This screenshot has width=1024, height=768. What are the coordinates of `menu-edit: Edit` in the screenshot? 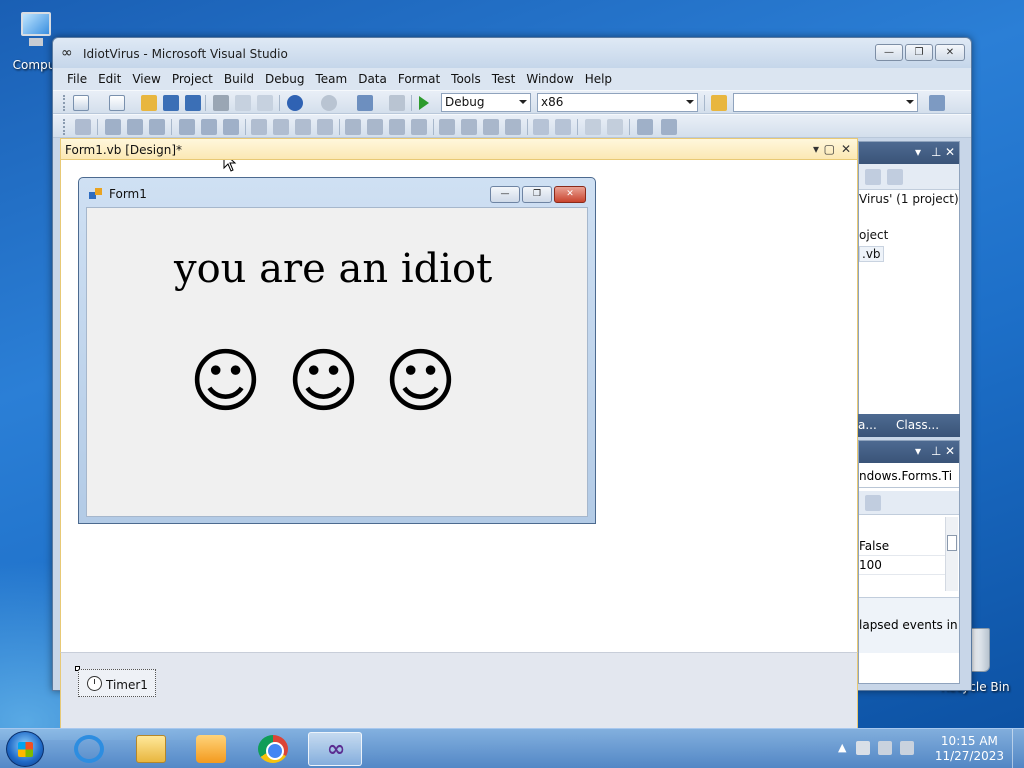 It's located at (111, 79).